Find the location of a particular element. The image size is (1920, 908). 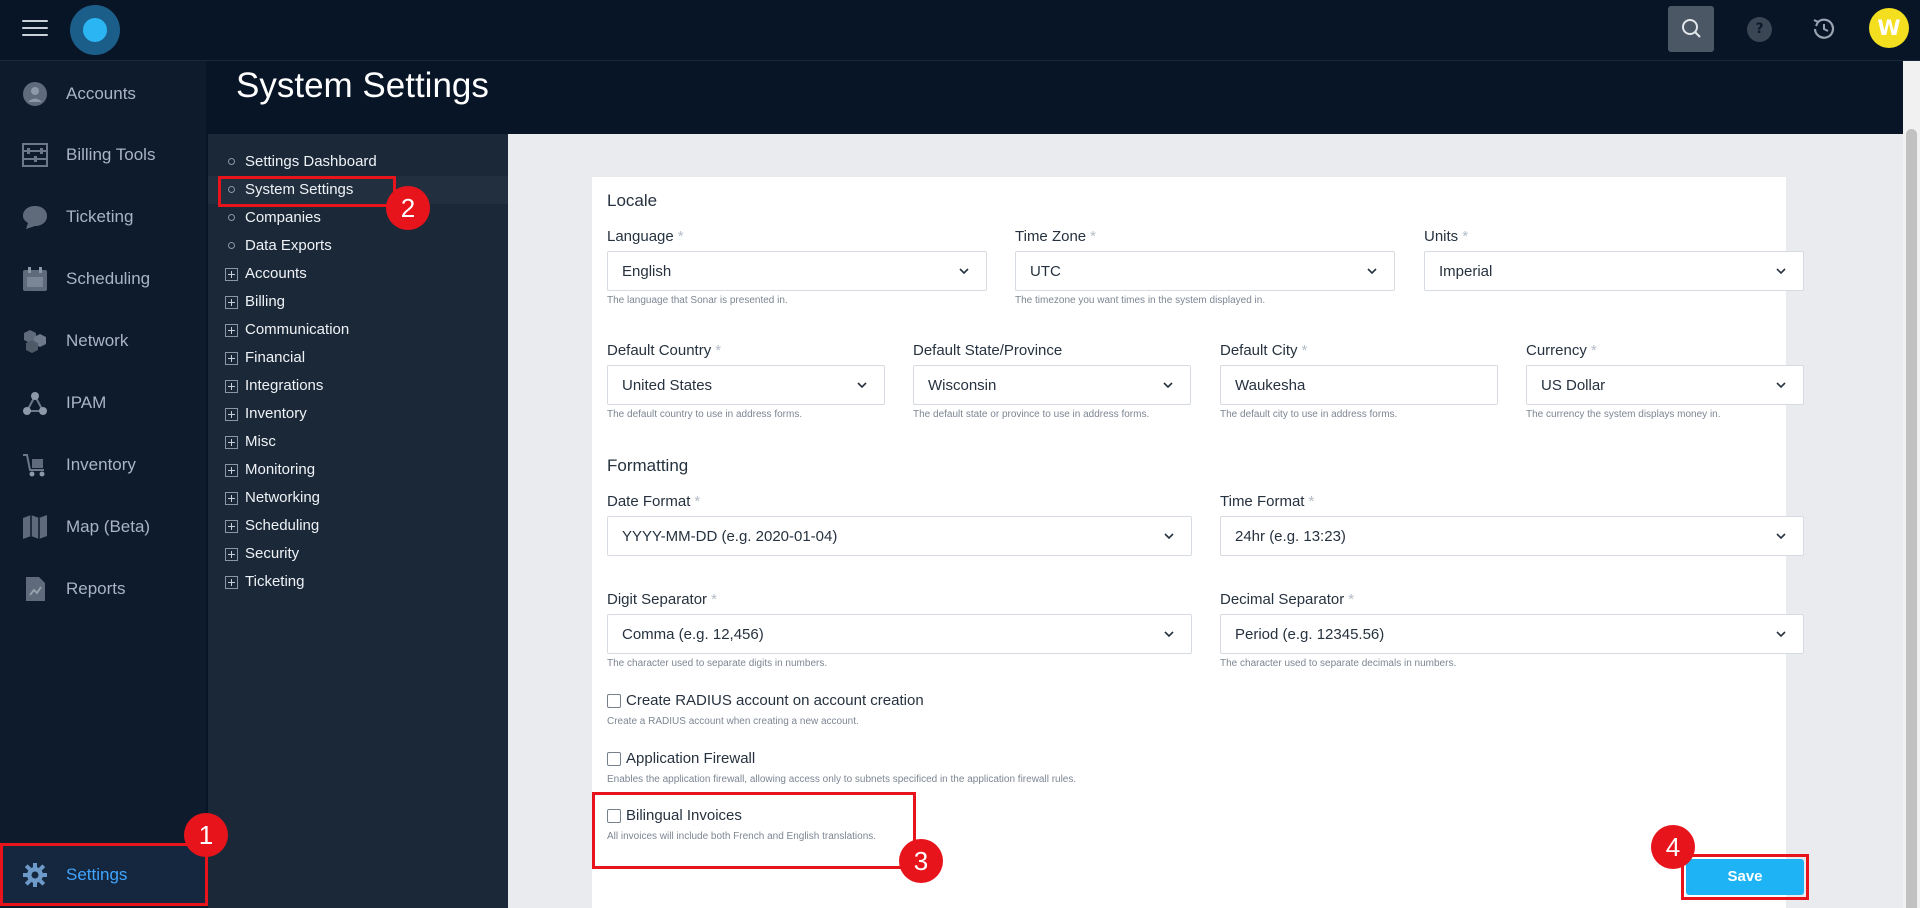

sidebar-item-scheduling: Scheduling is located at coordinates (103, 279).